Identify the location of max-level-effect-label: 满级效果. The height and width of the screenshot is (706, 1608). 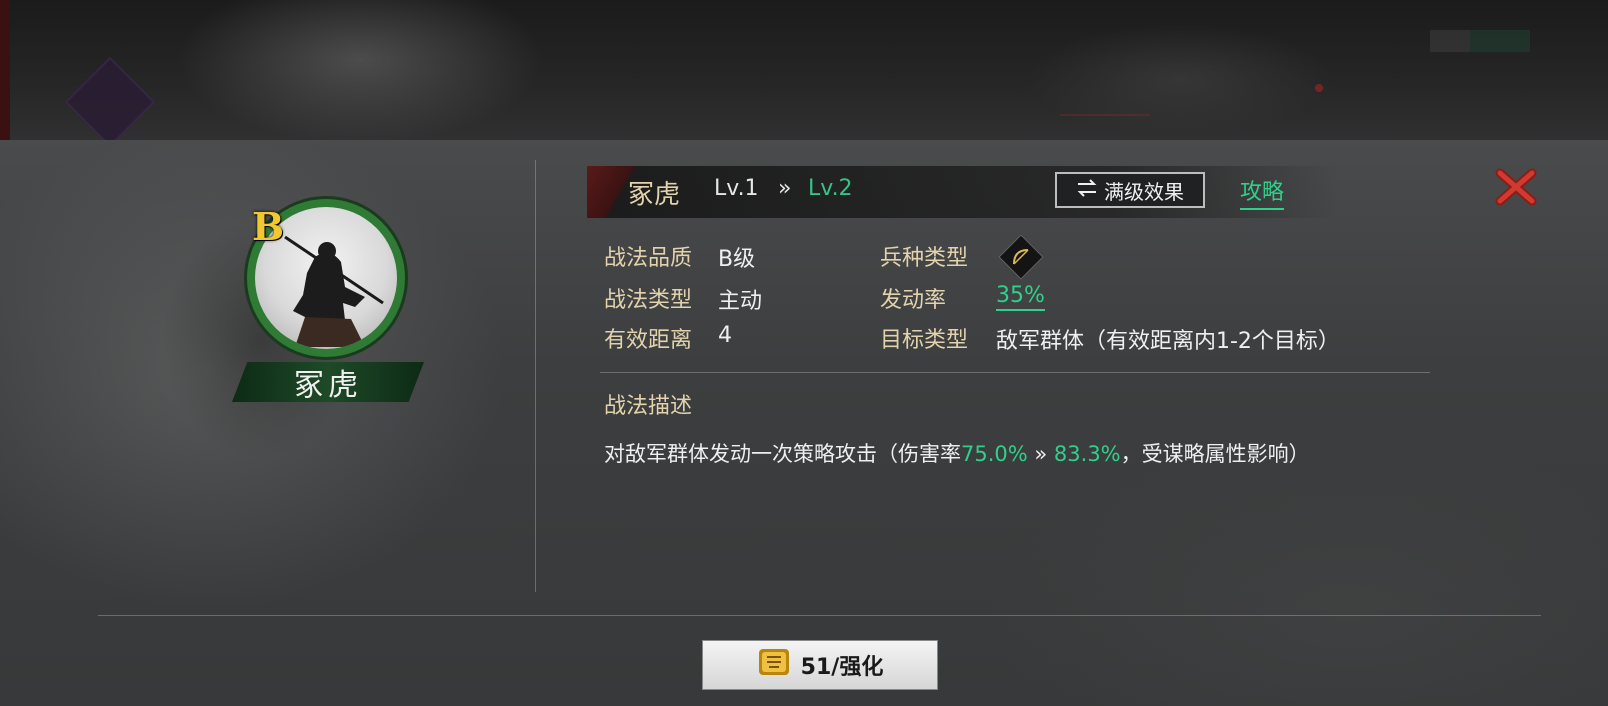
(1144, 191).